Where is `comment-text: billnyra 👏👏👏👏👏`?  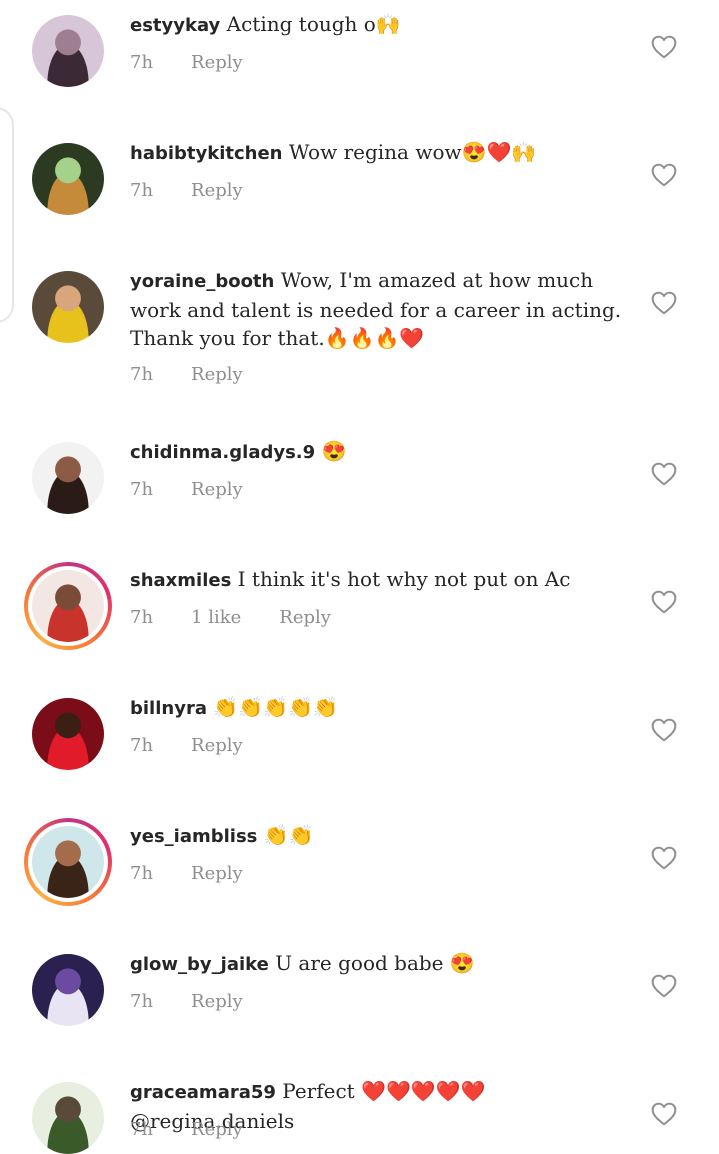 comment-text: billnyra 👏👏👏👏👏 is located at coordinates (377, 708).